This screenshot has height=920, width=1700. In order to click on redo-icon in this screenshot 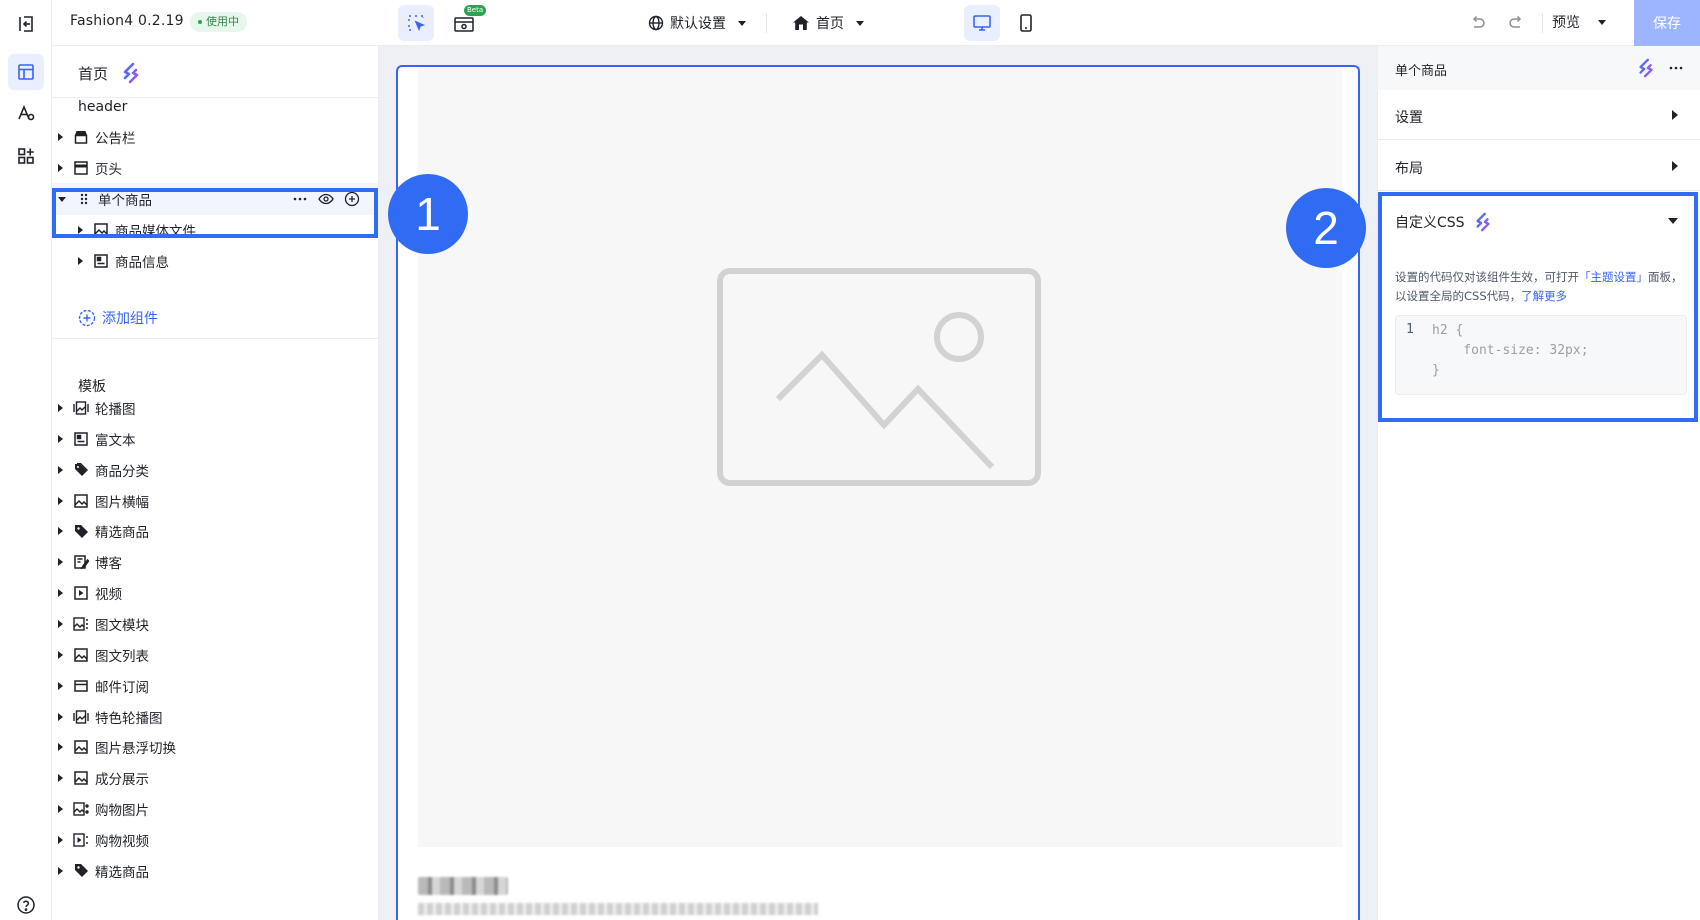, I will do `click(1516, 23)`.